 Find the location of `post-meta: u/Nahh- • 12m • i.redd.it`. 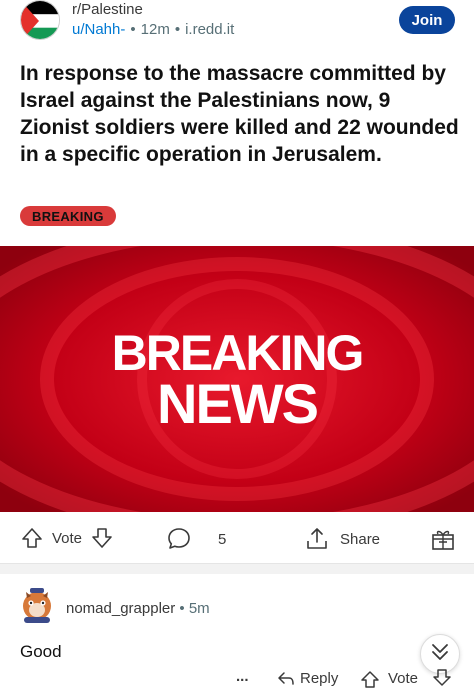

post-meta: u/Nahh- • 12m • i.redd.it is located at coordinates (153, 29).